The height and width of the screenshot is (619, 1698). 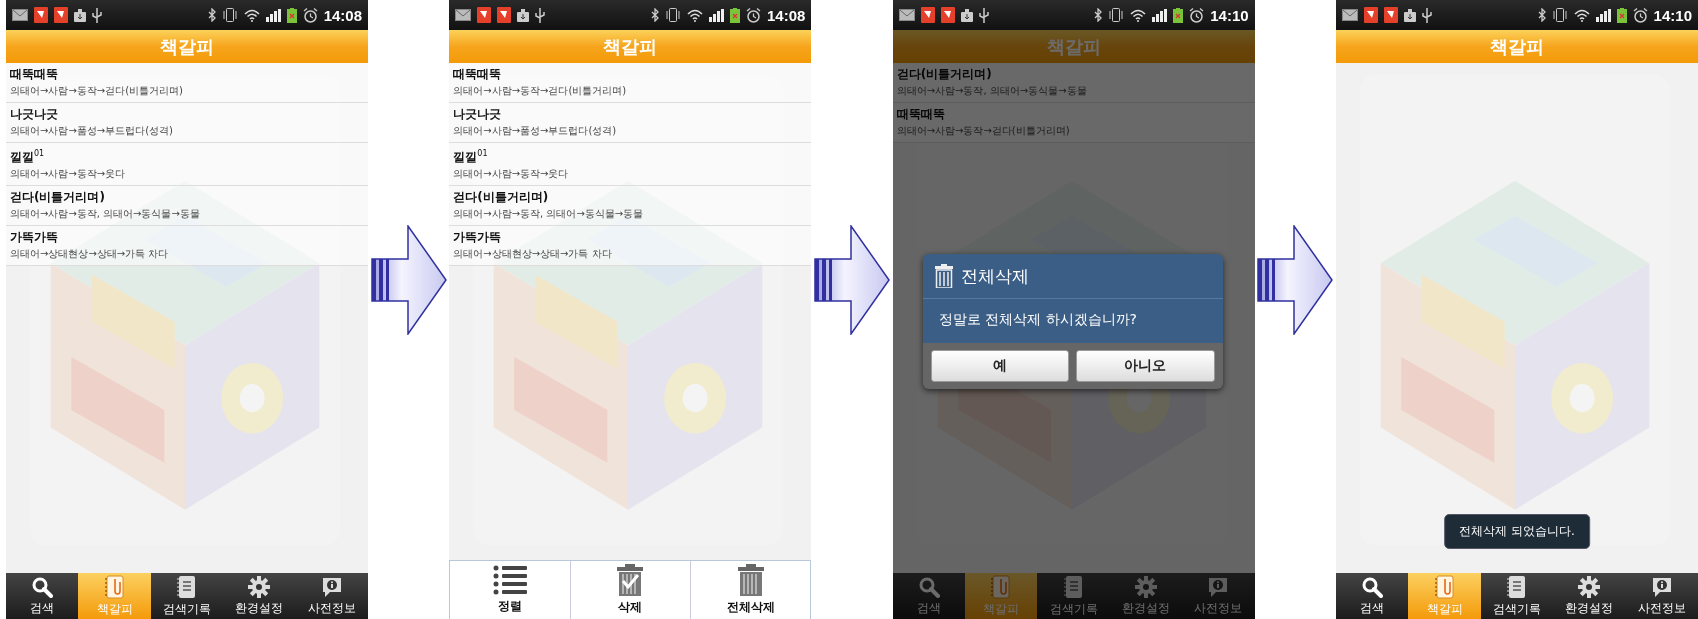 What do you see at coordinates (994, 276) in the screenshot?
I see `dialog-title: 전체삭제` at bounding box center [994, 276].